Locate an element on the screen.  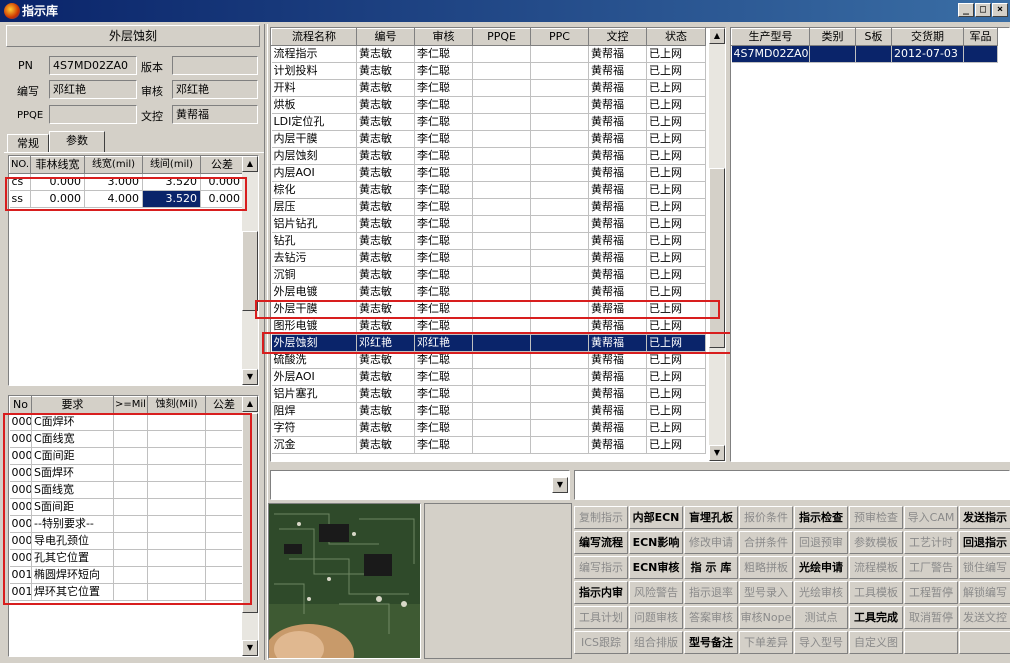
action-button: 指示内审 is located at coordinates (601, 592).